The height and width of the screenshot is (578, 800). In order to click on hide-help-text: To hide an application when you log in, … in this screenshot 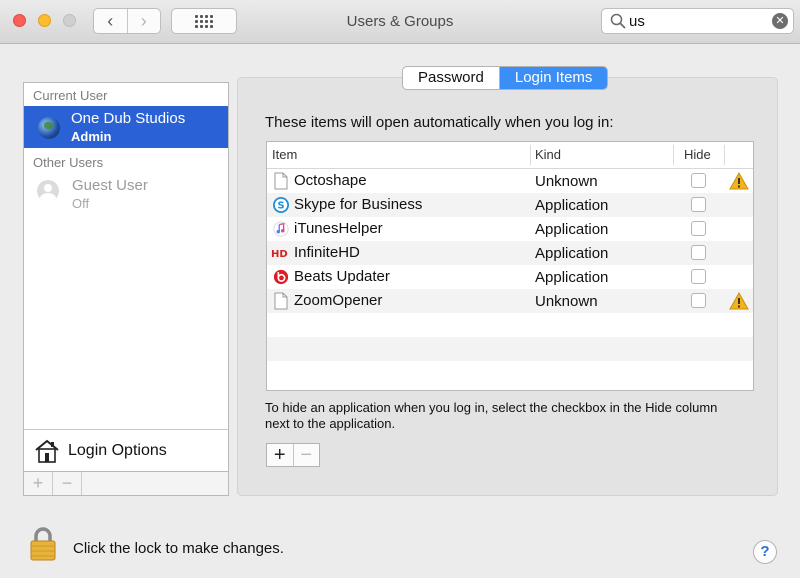, I will do `click(491, 415)`.